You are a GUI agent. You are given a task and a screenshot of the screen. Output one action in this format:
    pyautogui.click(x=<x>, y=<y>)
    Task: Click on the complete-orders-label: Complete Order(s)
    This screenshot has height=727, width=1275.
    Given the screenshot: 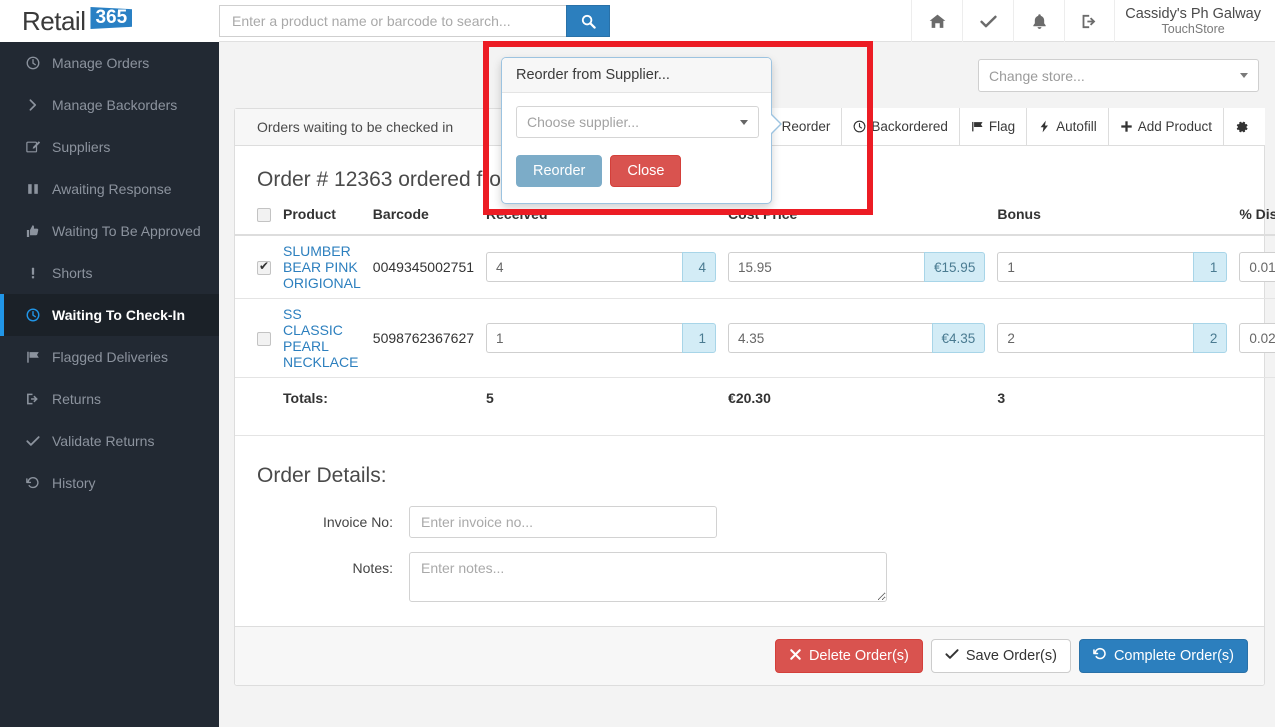 What is the action you would take?
    pyautogui.click(x=1173, y=656)
    